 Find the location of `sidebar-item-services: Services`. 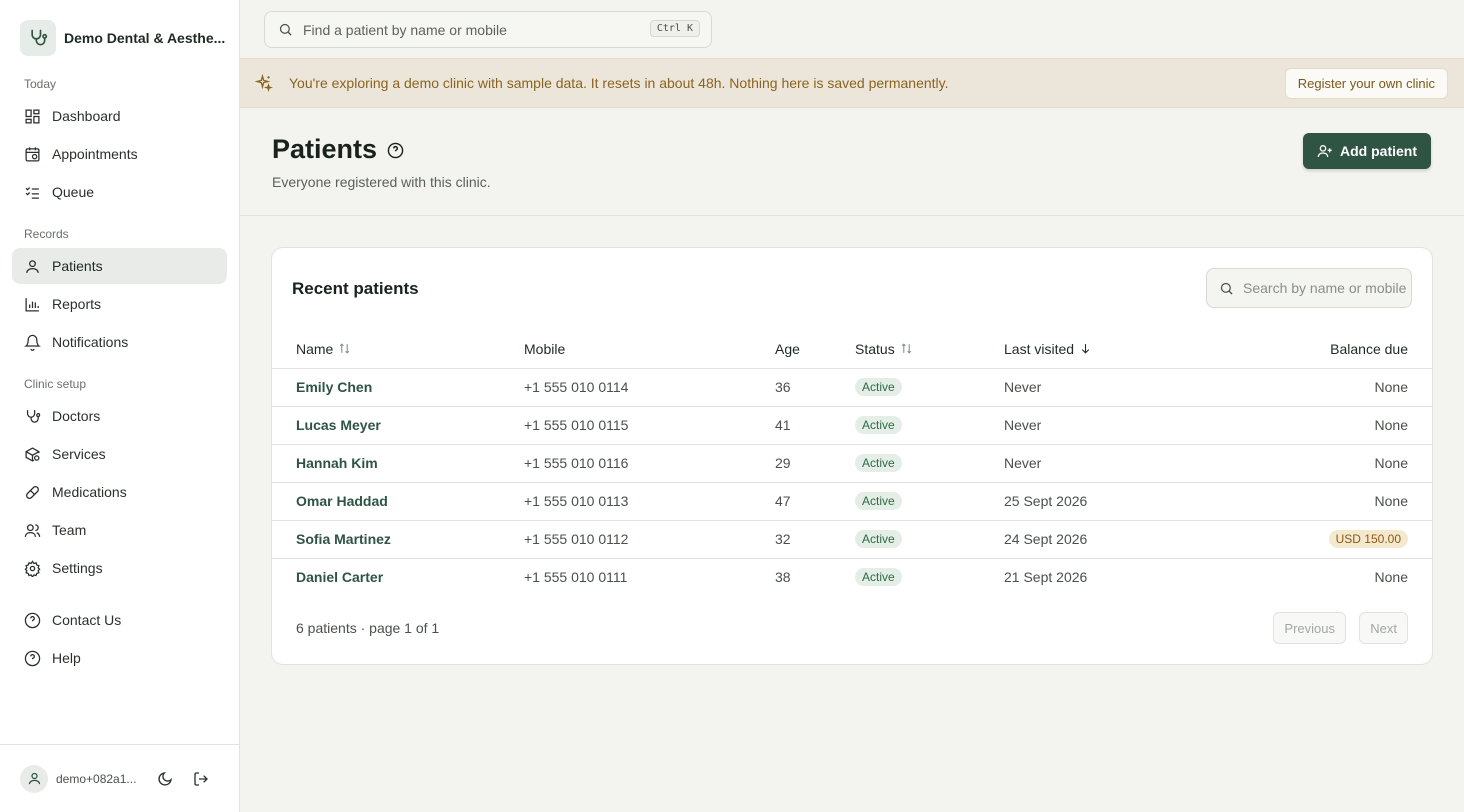

sidebar-item-services: Services is located at coordinates (119, 454).